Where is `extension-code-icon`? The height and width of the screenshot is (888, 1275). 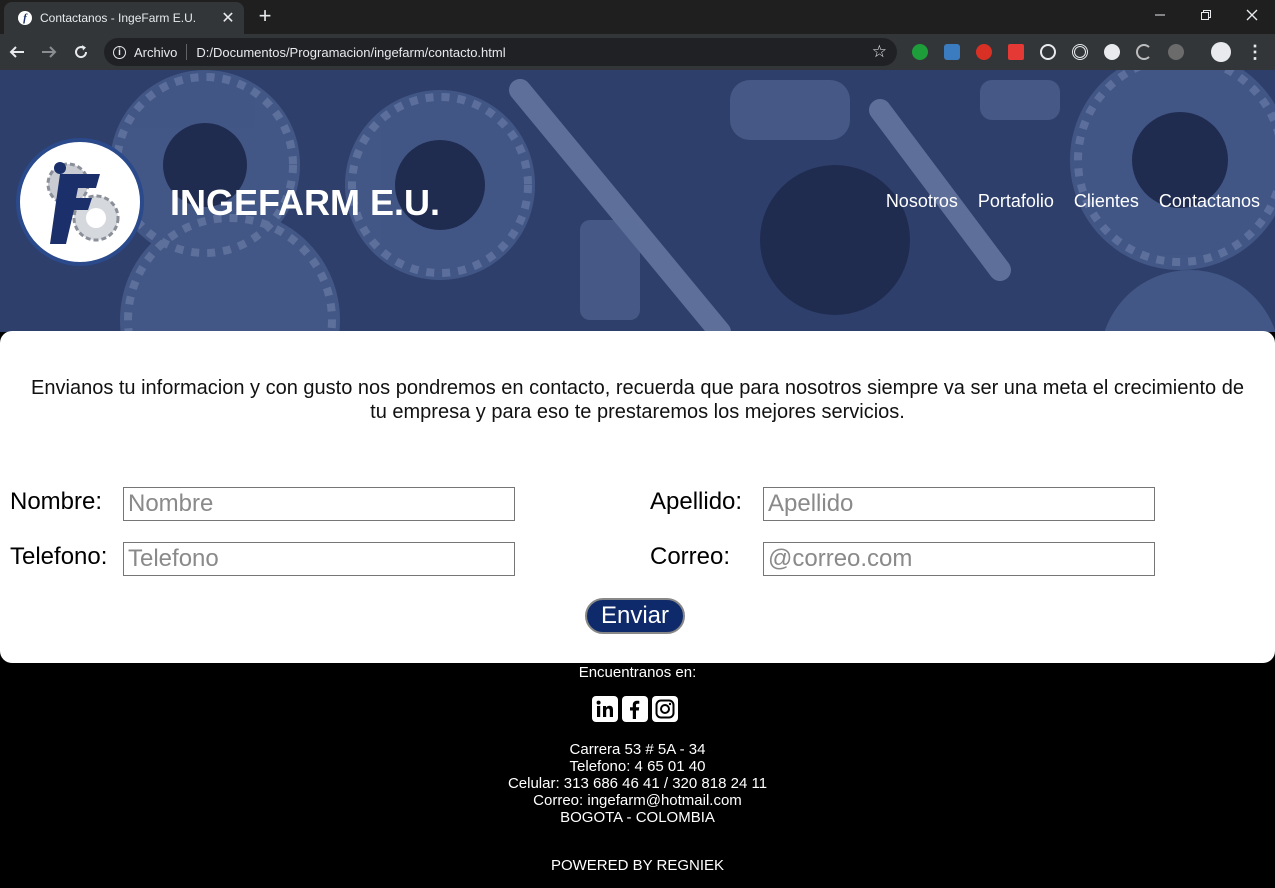 extension-code-icon is located at coordinates (1144, 52).